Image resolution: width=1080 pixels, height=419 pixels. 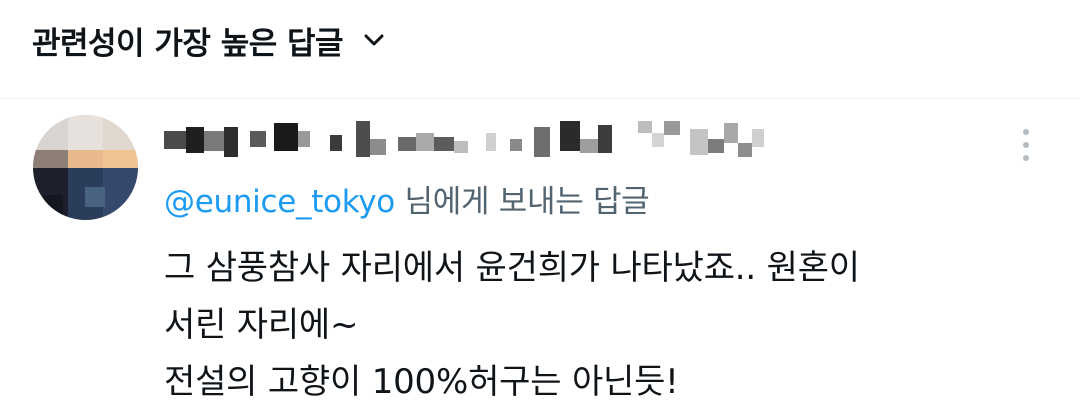 I want to click on replying-to-suffix: 님에게 보내는 답글, so click(x=522, y=202).